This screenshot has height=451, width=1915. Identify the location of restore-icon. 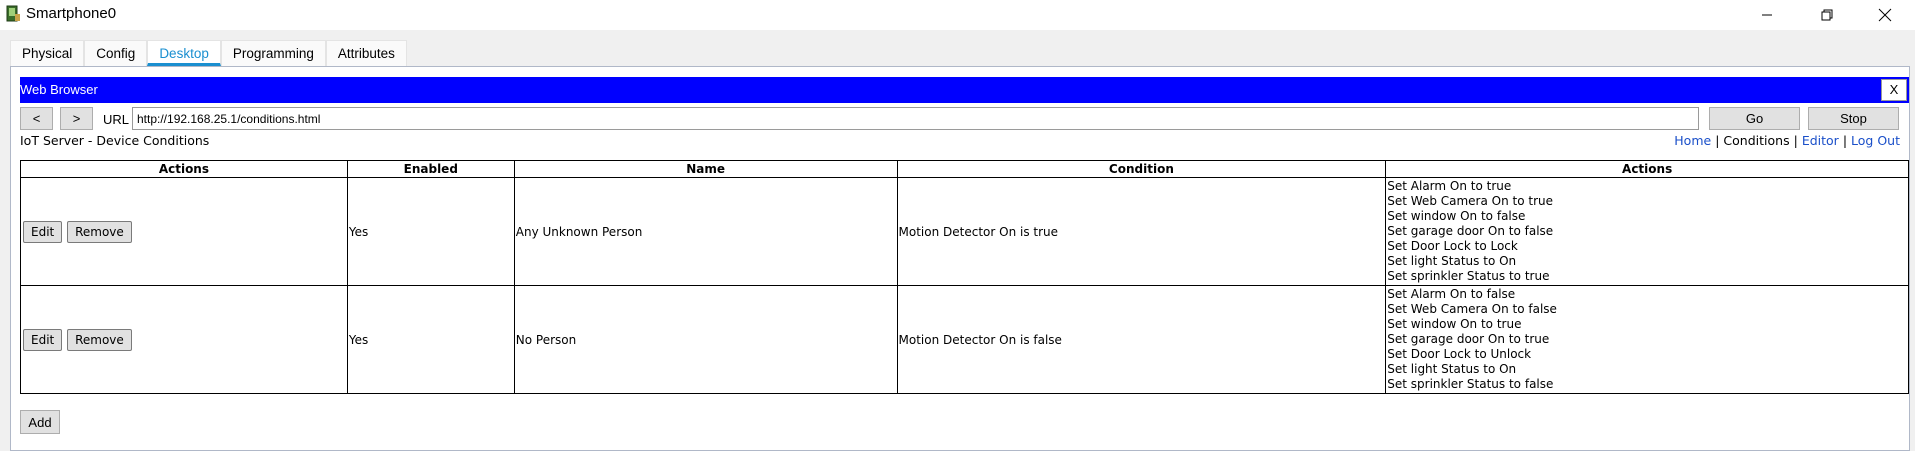
(1827, 15).